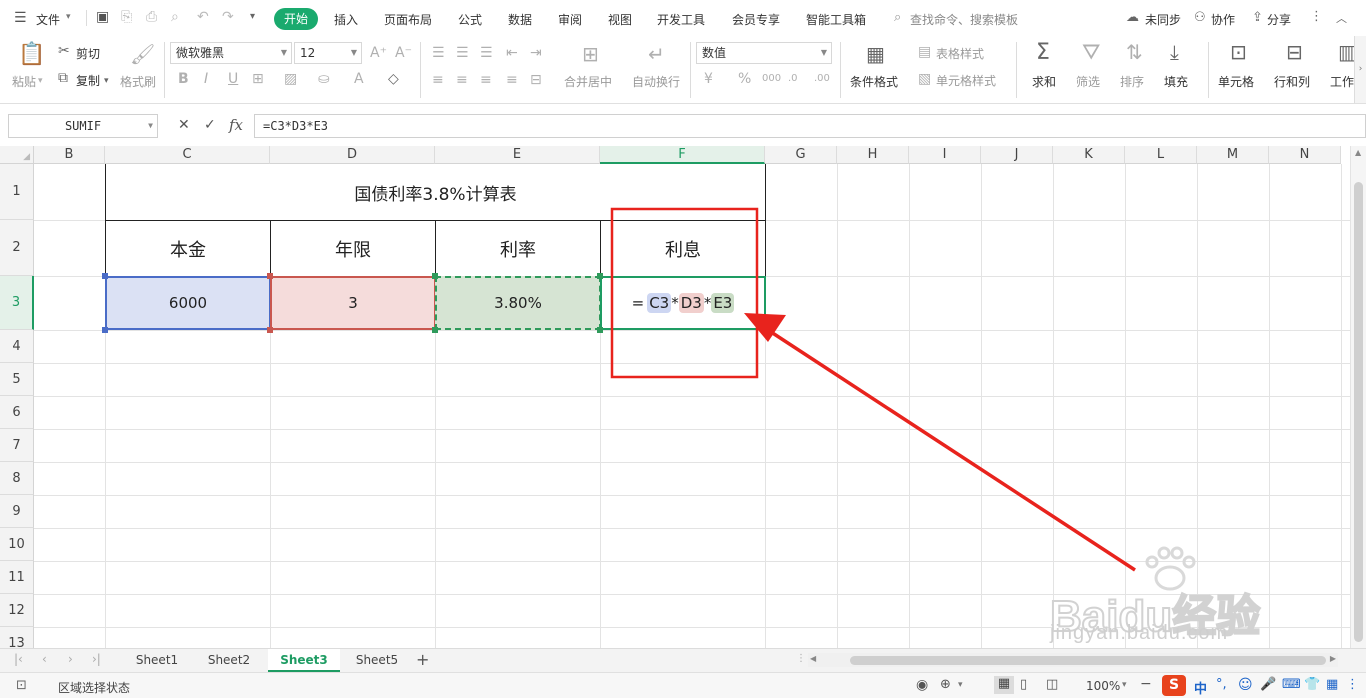 Image resolution: width=1366 pixels, height=698 pixels. Describe the element at coordinates (945, 684) in the screenshot. I see `view-mode-icon: ⊕` at that location.